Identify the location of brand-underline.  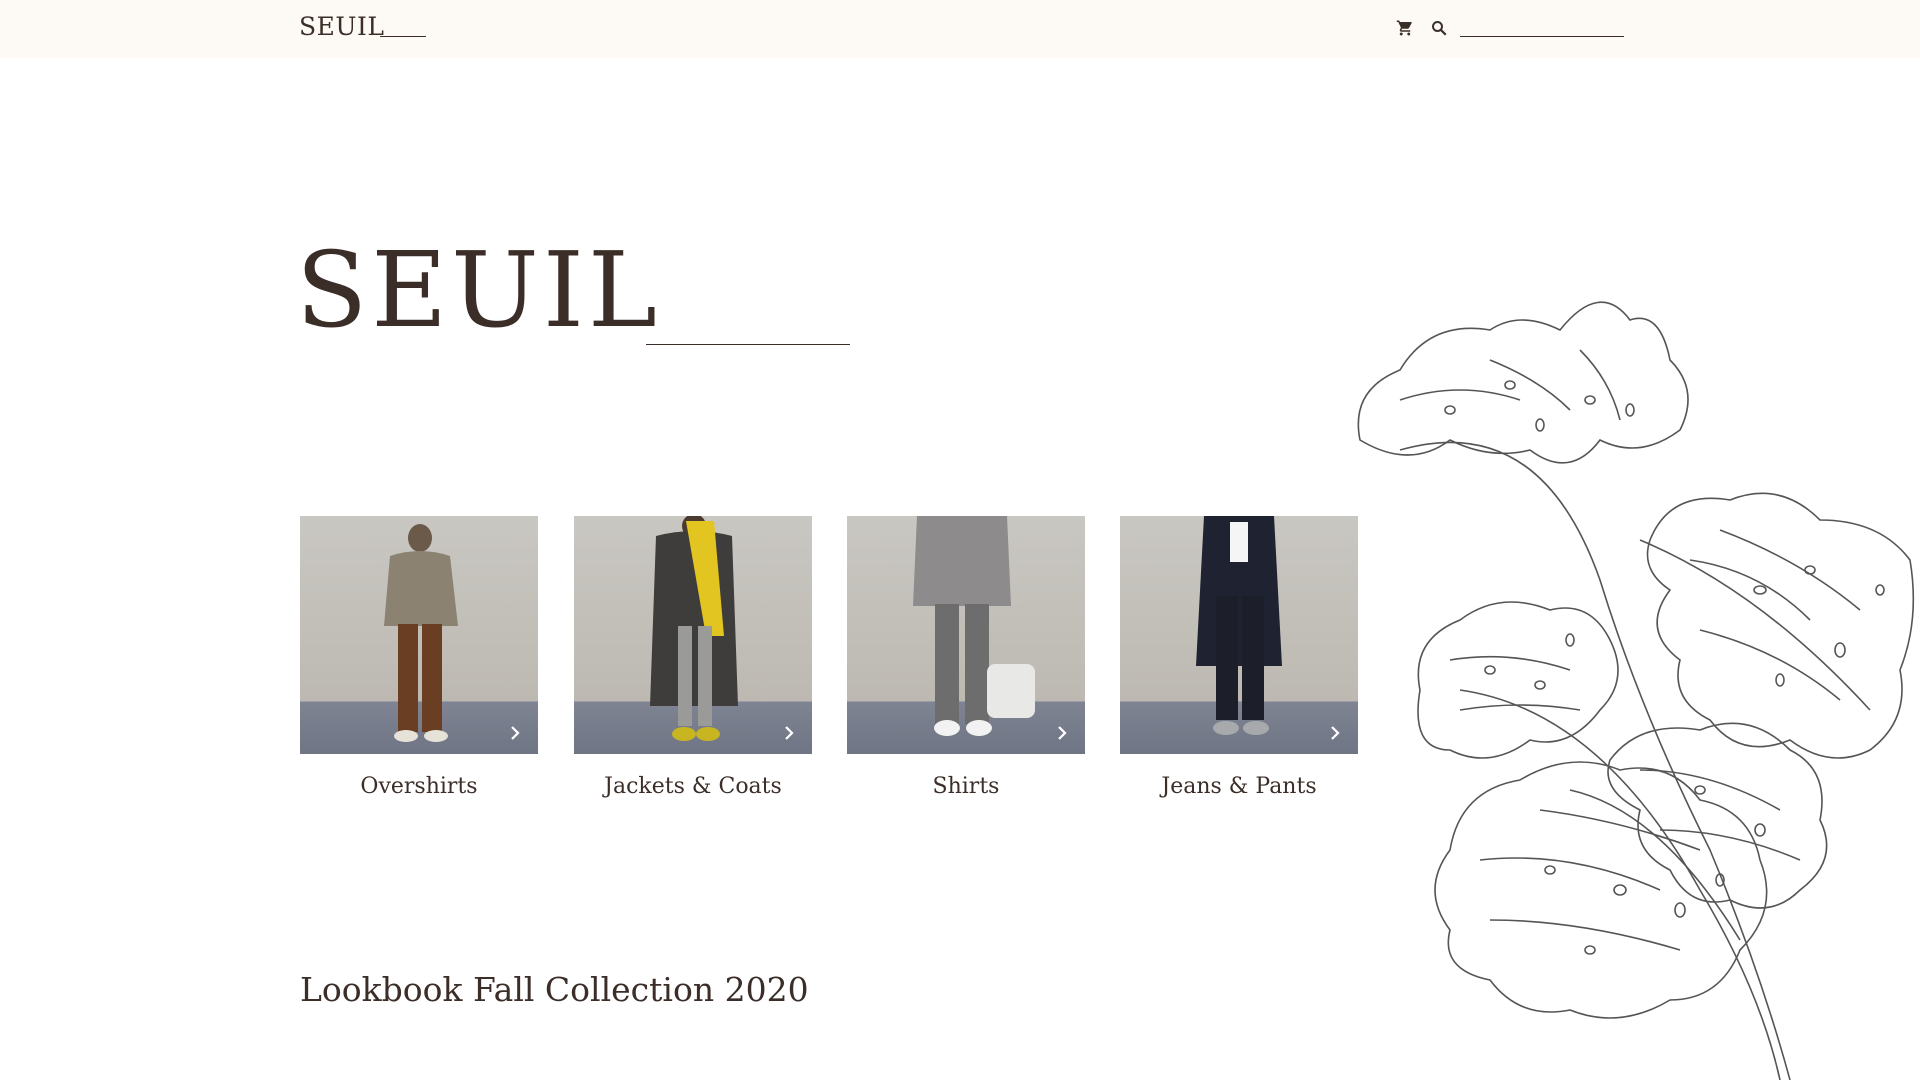
(403, 36).